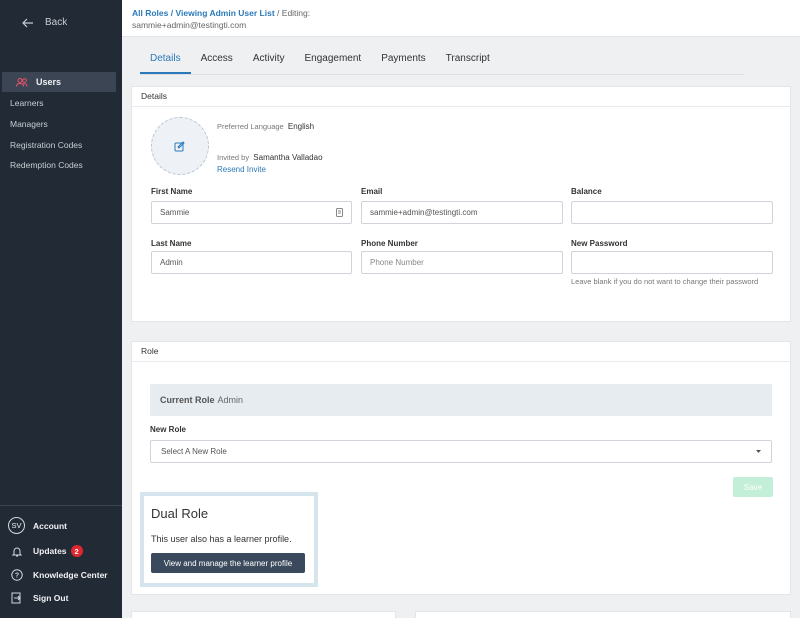 This screenshot has height=618, width=800. What do you see at coordinates (251, 212) in the screenshot?
I see `first-name-field: Sammie` at bounding box center [251, 212].